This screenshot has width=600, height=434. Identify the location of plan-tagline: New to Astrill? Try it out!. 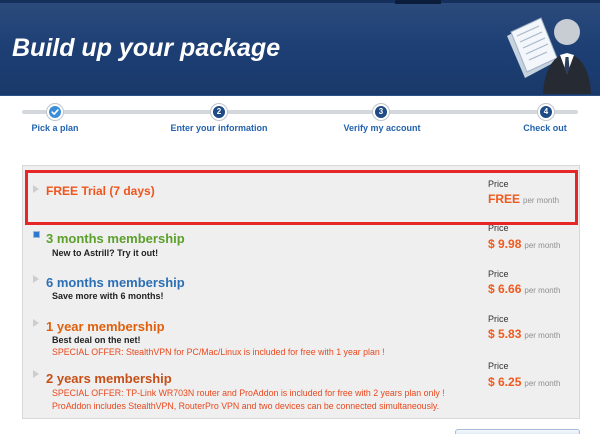
(105, 253).